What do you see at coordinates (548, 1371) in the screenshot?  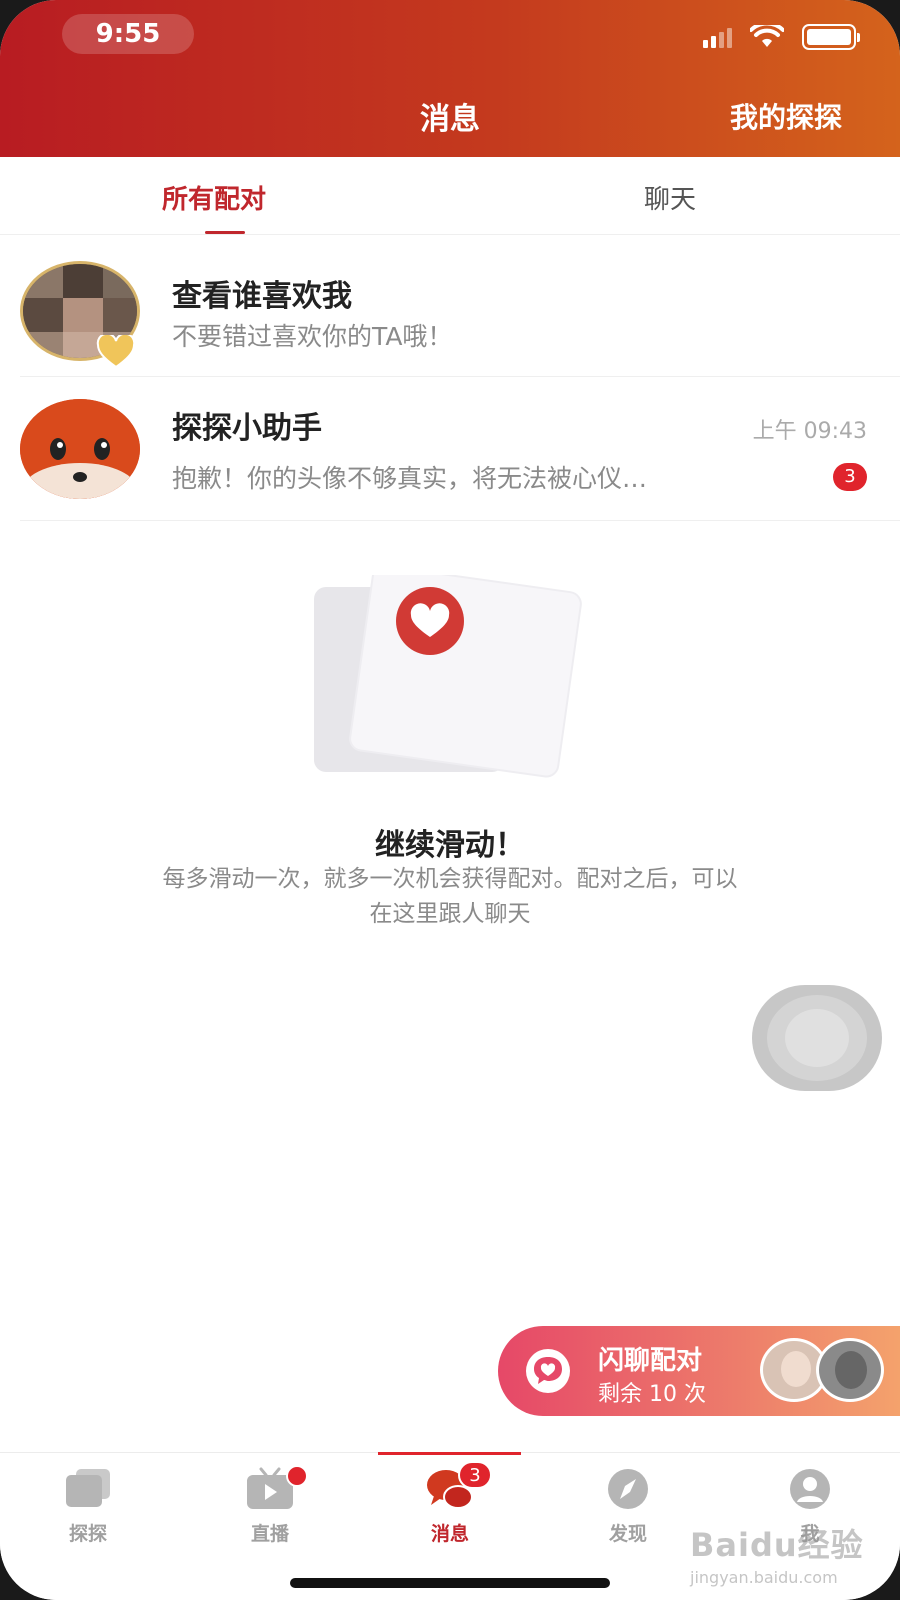 I see `chat-heart-icon` at bounding box center [548, 1371].